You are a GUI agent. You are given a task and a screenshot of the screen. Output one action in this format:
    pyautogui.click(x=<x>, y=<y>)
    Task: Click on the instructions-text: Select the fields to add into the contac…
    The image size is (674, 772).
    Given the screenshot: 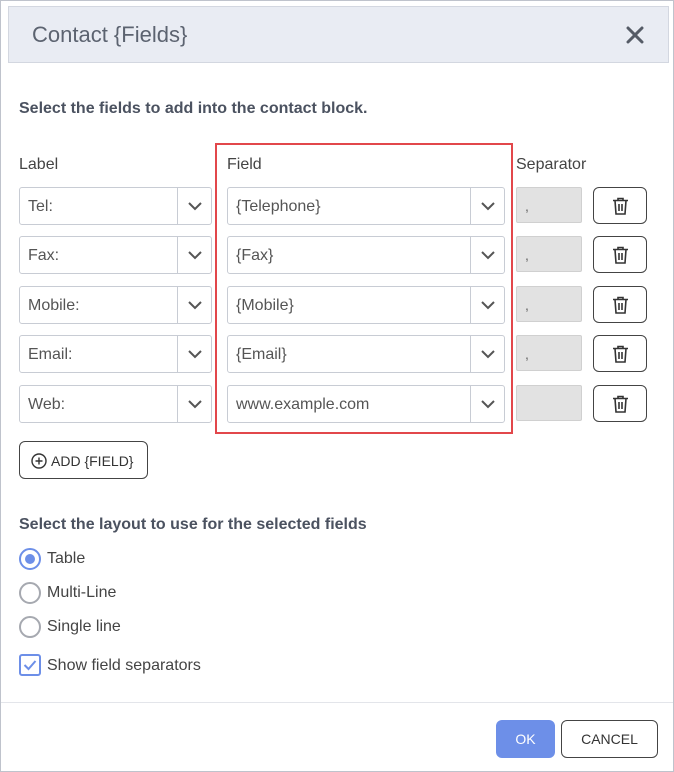 What is the action you would take?
    pyautogui.click(x=193, y=108)
    